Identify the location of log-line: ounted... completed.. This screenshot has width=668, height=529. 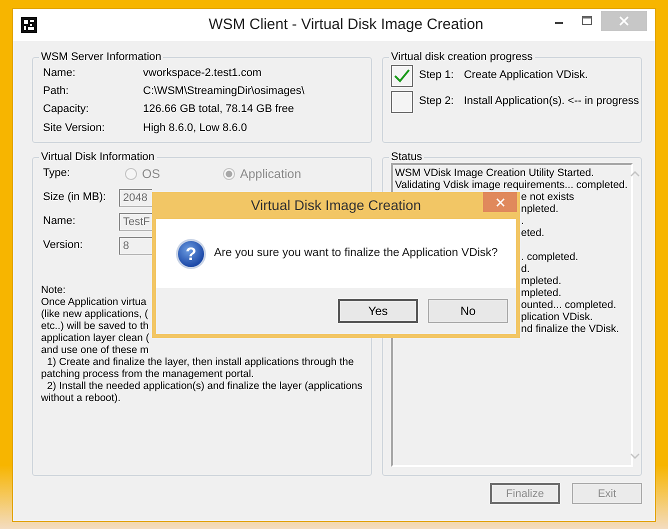
(568, 305).